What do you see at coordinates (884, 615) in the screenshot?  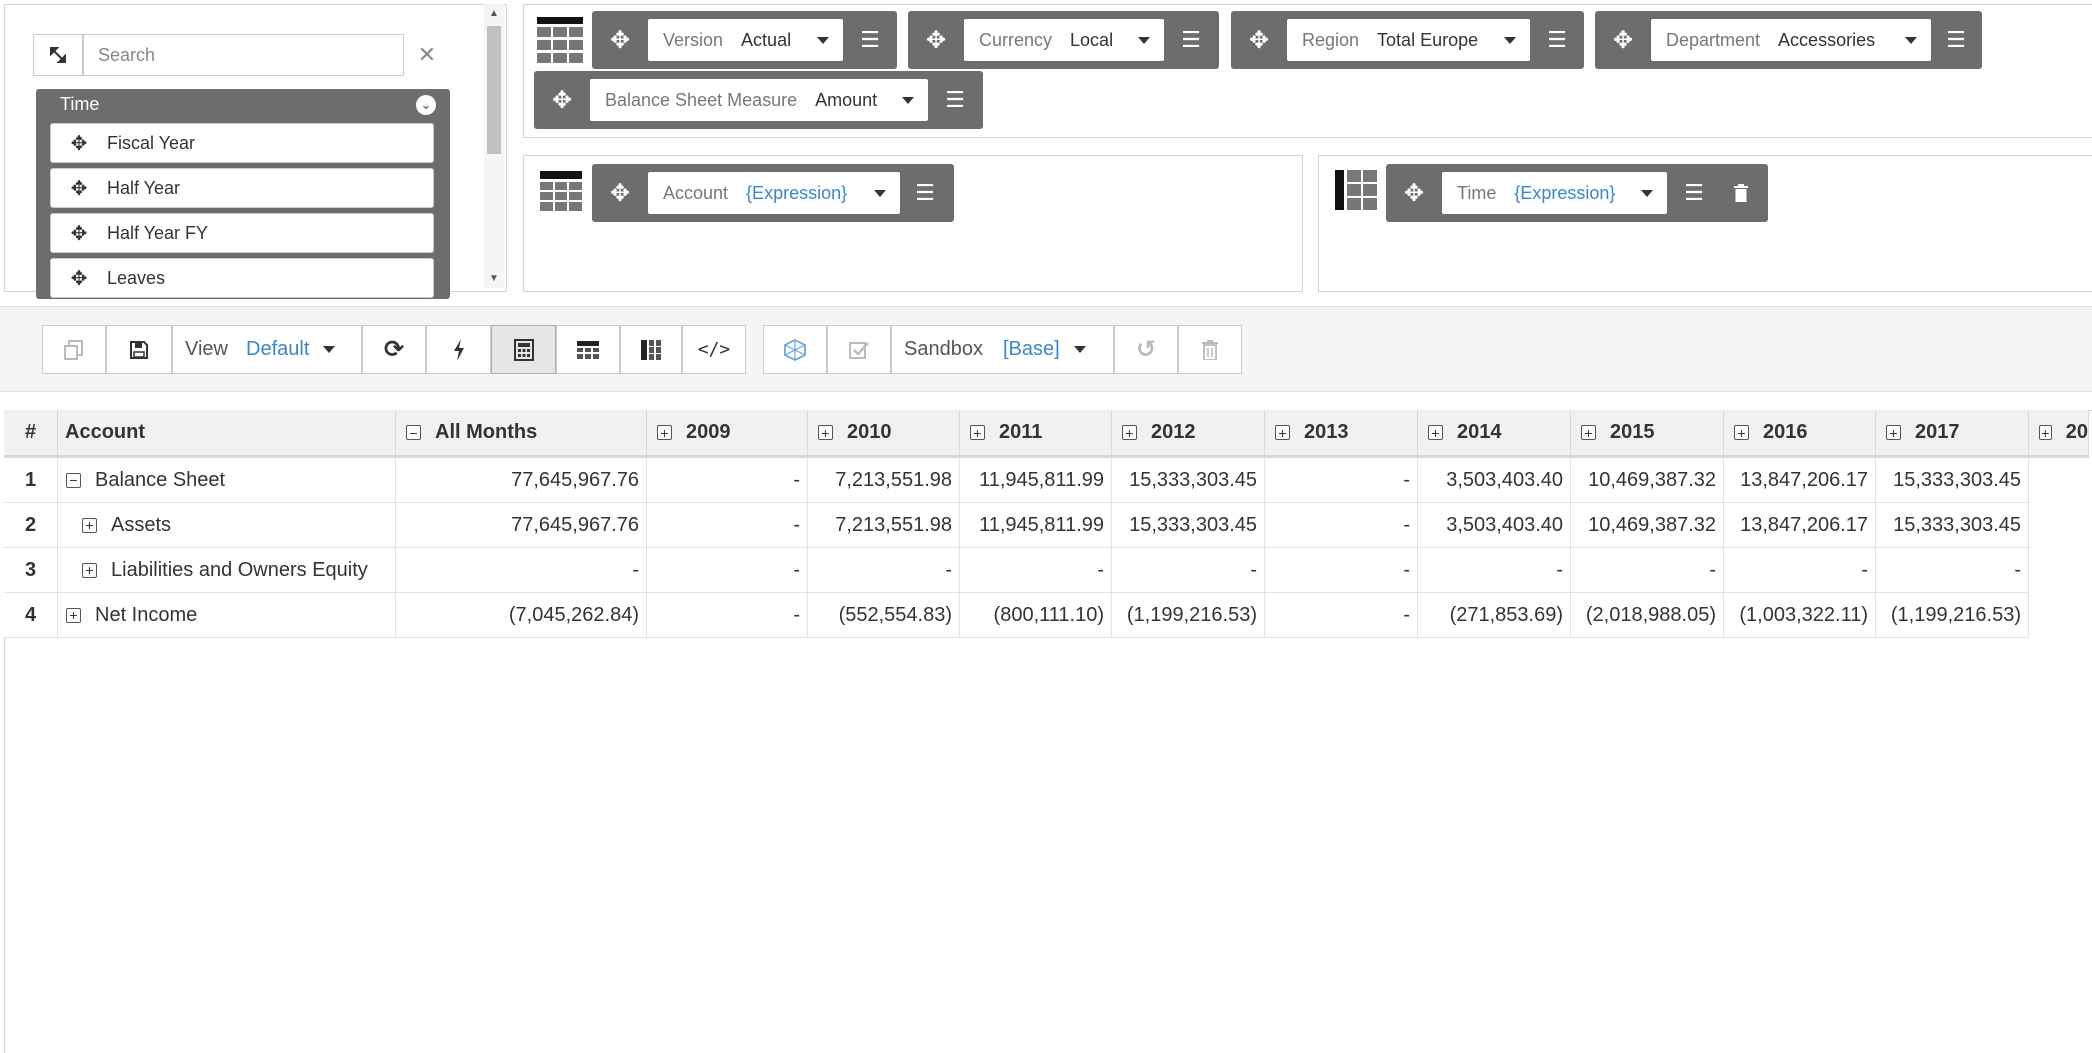 I see `data-cell: (552,554.83)` at bounding box center [884, 615].